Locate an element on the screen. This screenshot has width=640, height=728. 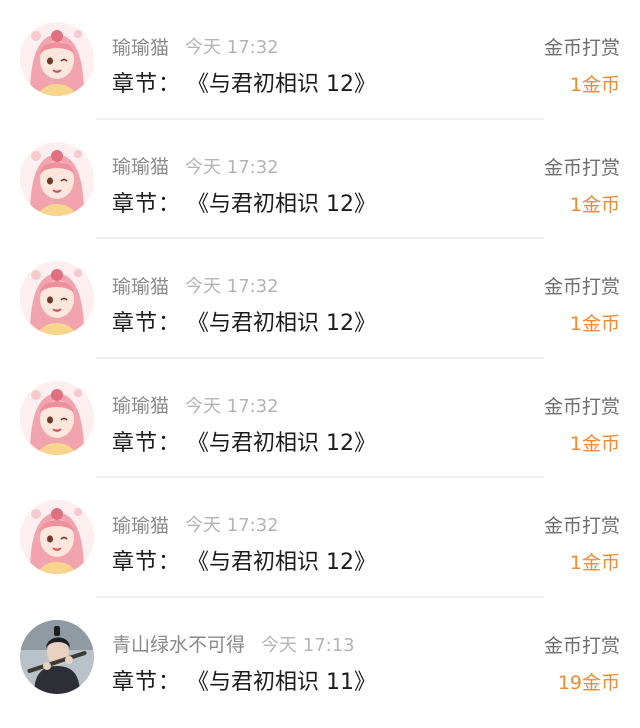
chapter-line: 章节： 《与君初相识 11》 is located at coordinates (244, 680).